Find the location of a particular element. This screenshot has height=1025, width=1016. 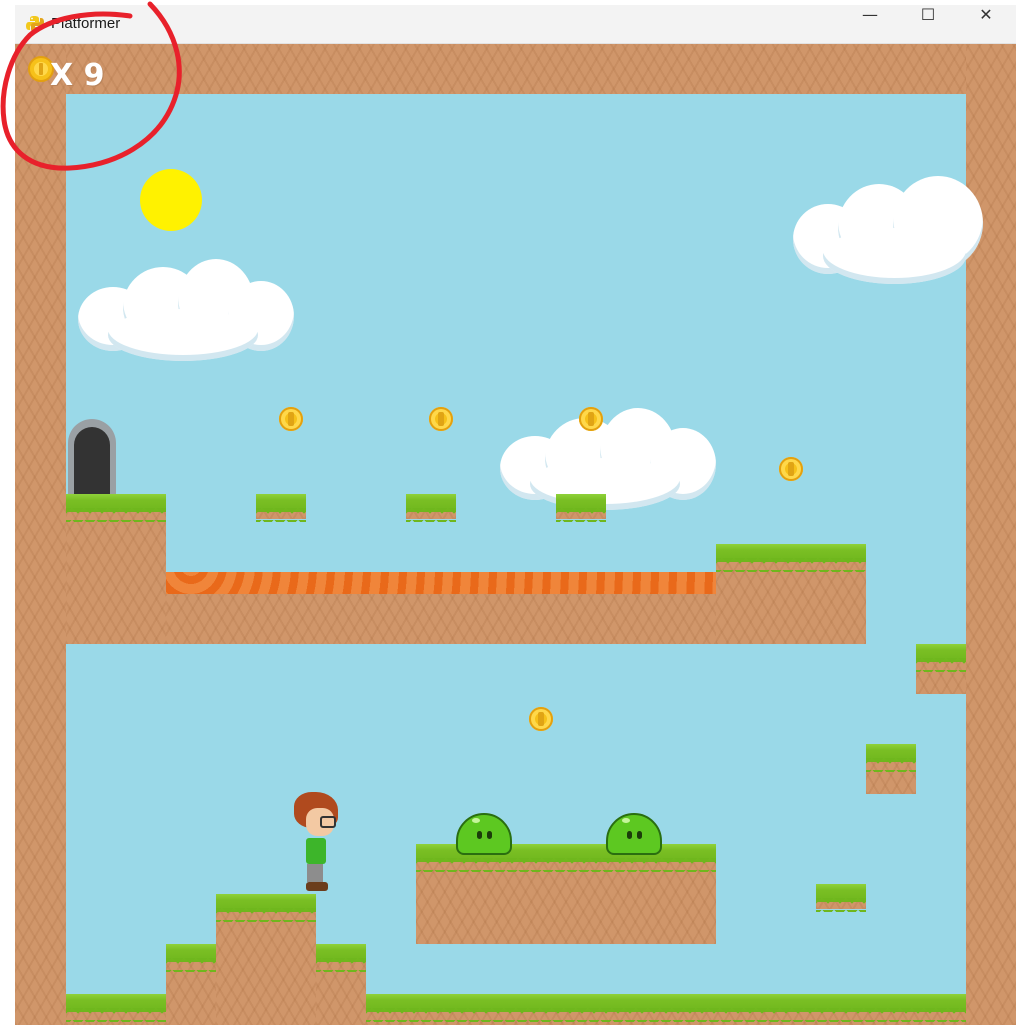

exit-door is located at coordinates (92, 456).